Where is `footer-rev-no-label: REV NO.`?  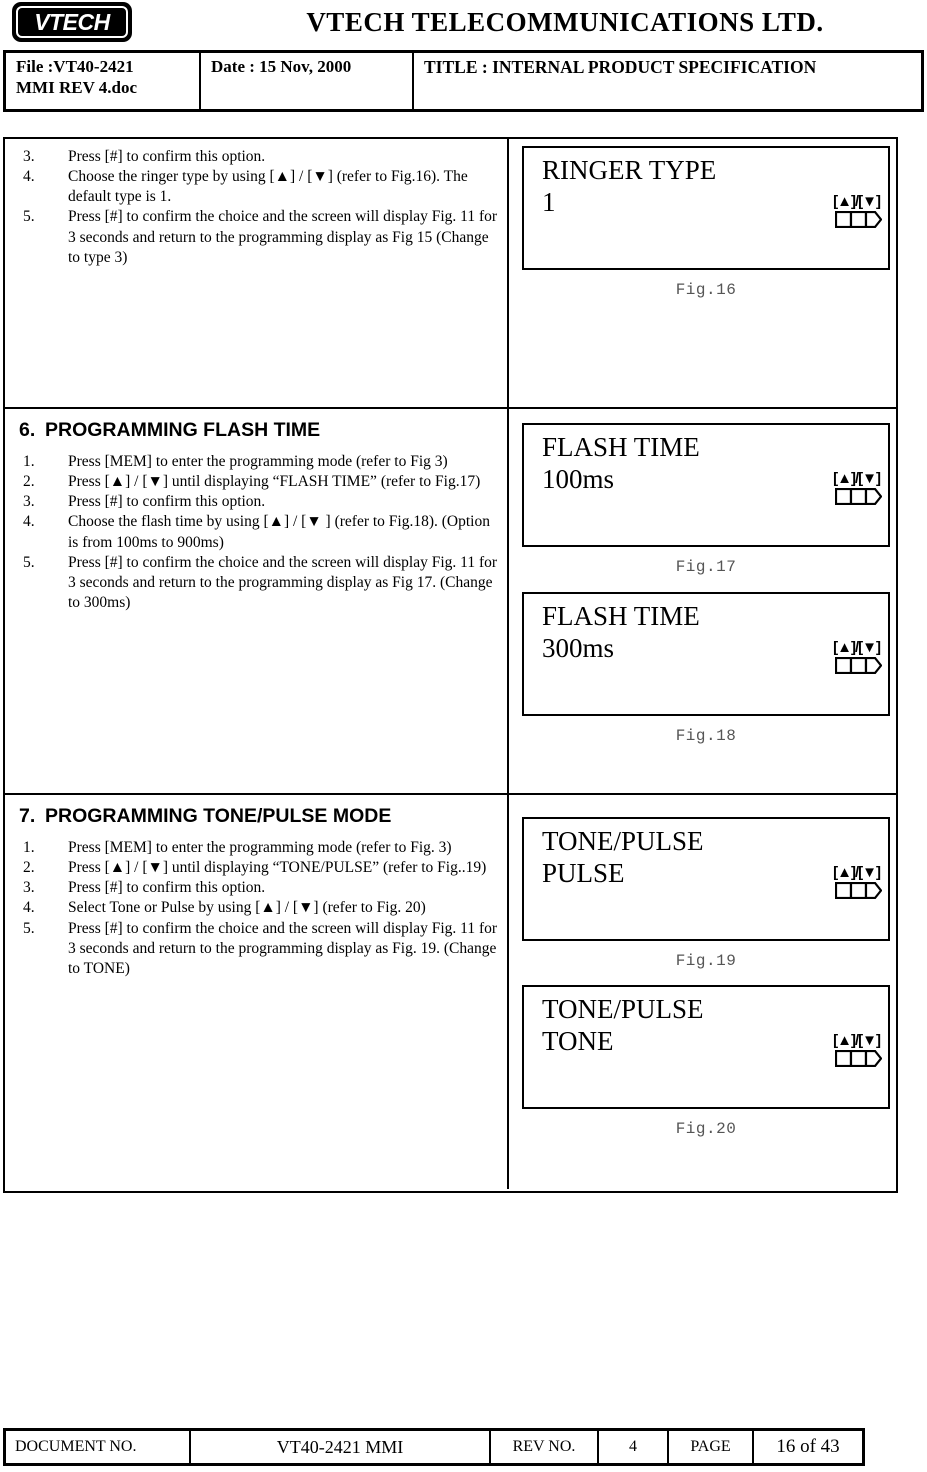
footer-rev-no-label: REV NO. is located at coordinates (545, 1447).